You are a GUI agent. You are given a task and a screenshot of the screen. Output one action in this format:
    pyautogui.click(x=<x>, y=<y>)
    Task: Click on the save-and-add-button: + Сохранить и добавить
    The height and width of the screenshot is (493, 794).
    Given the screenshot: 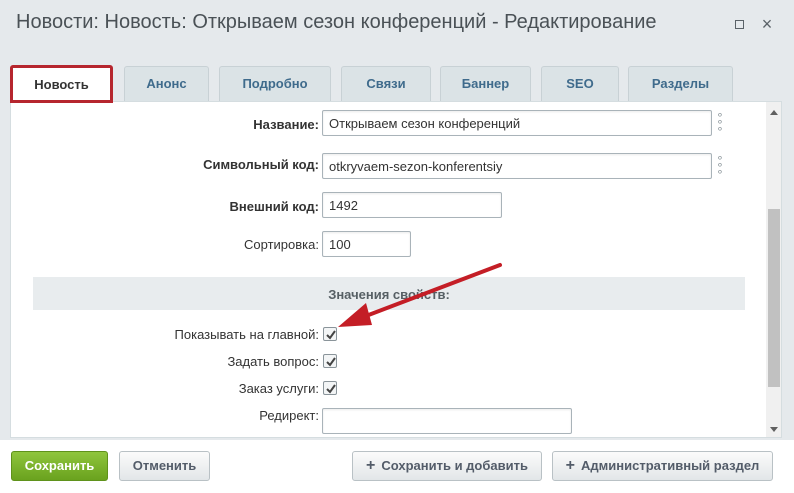 What is the action you would take?
    pyautogui.click(x=447, y=466)
    